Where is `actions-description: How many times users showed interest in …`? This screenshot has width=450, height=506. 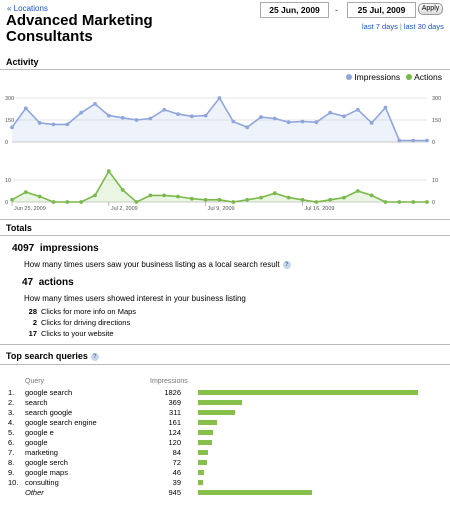
actions-description: How many times users showed interest in … is located at coordinates (135, 298).